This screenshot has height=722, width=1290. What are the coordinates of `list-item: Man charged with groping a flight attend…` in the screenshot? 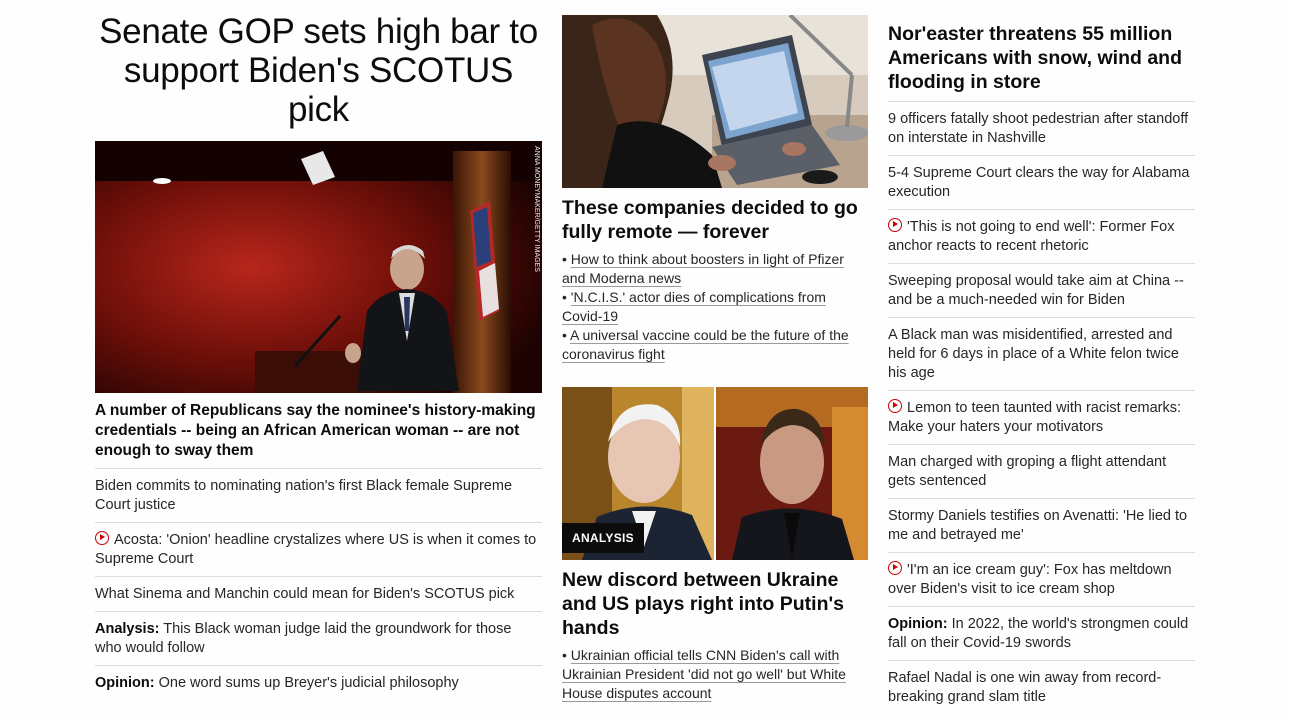 It's located at (1041, 472).